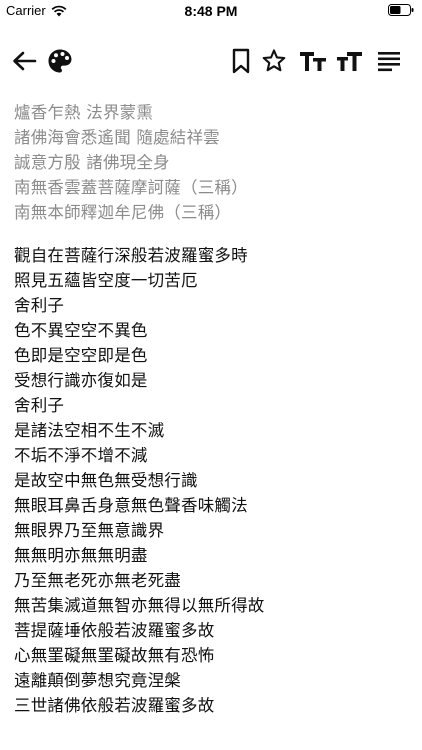 This screenshot has width=422, height=750. Describe the element at coordinates (123, 212) in the screenshot. I see `invocation-line: 南無本師釋迦牟尼佛（三稱）` at that location.